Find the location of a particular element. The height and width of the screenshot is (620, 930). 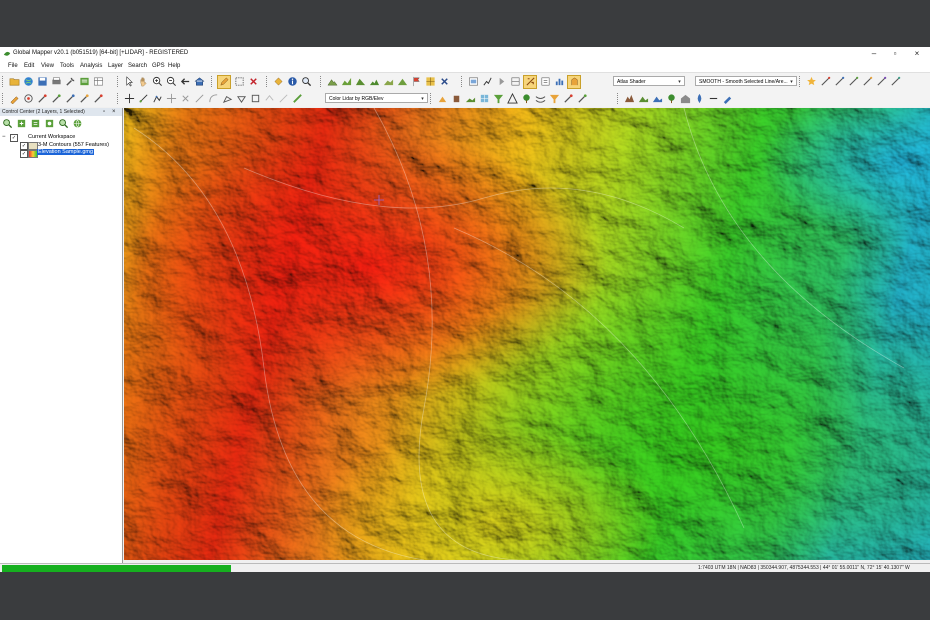

terrain-mountain-icon is located at coordinates (332, 82).